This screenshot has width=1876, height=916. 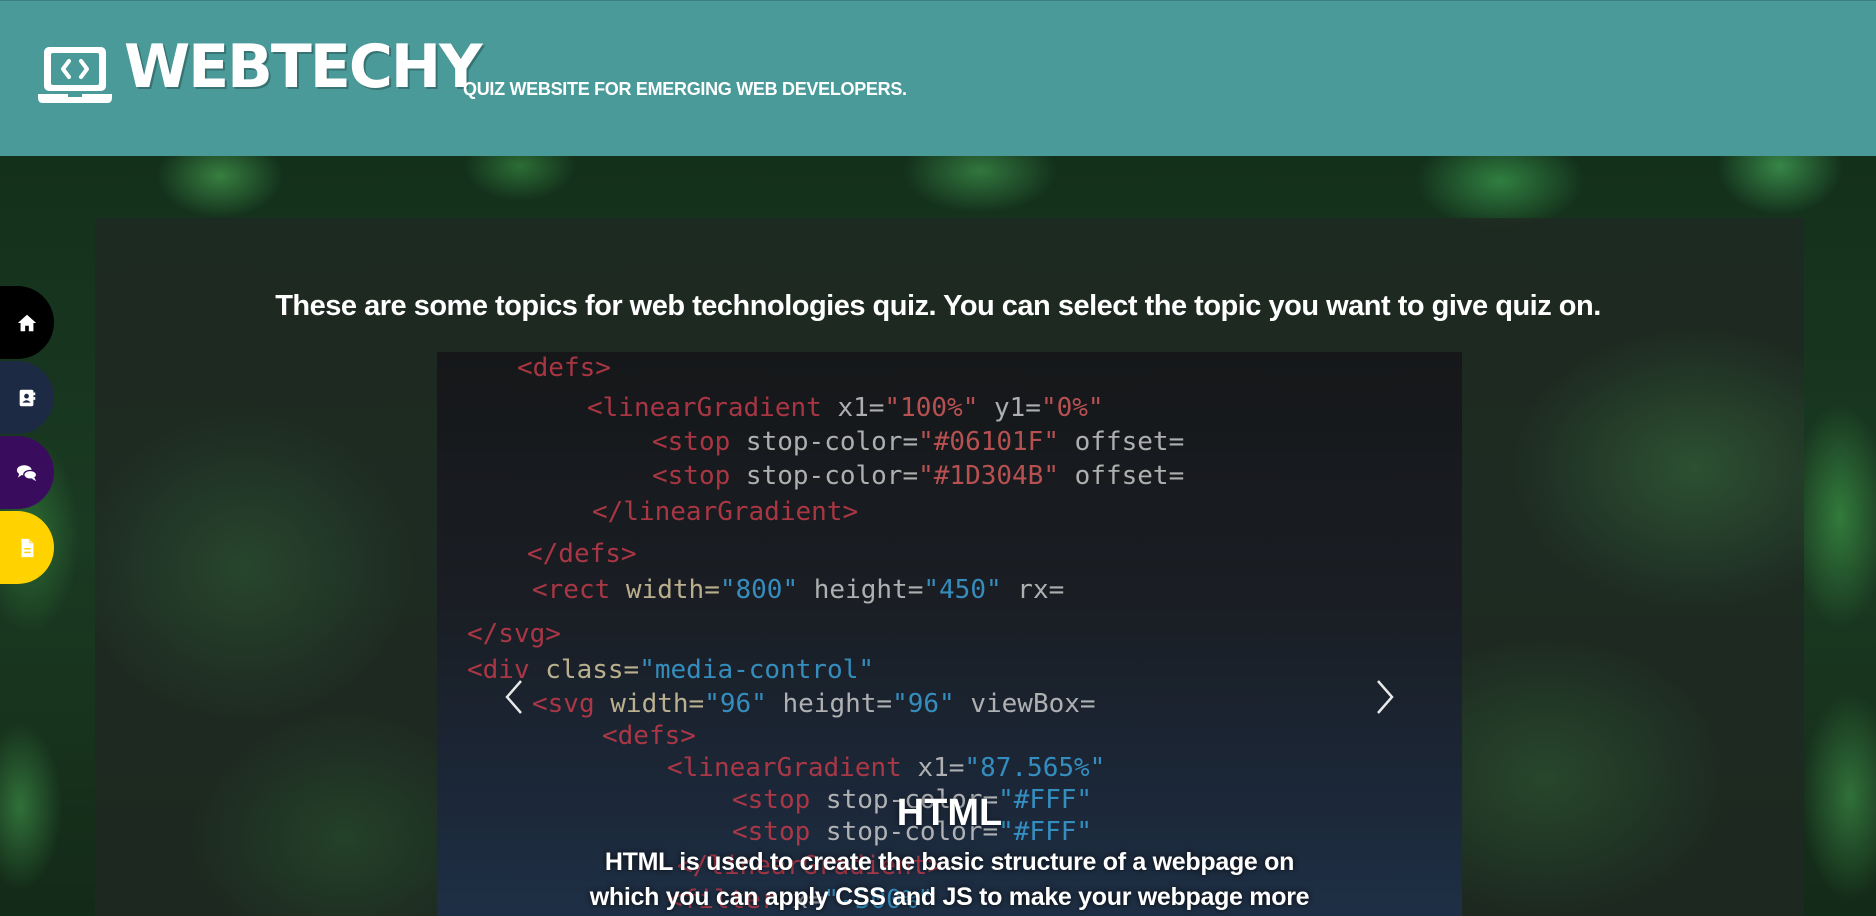 I want to click on nav-item-home, so click(x=27, y=322).